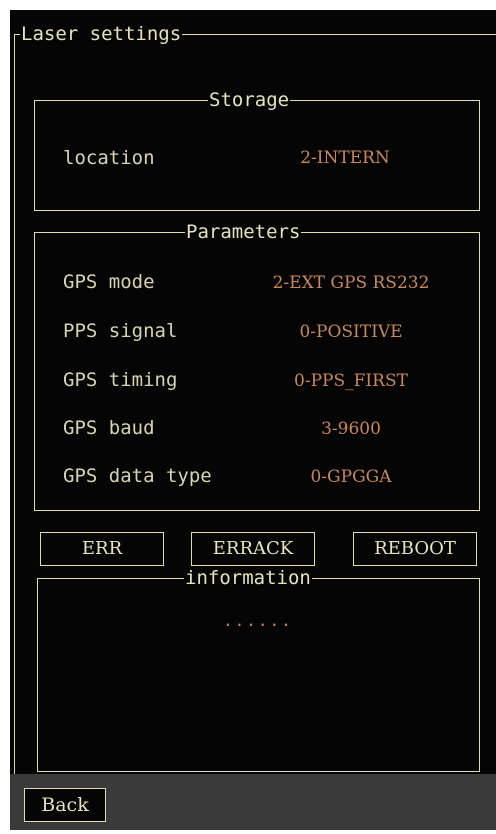 This screenshot has height=834, width=496. Describe the element at coordinates (109, 282) in the screenshot. I see `gps-mode-label: GPS mode` at that location.